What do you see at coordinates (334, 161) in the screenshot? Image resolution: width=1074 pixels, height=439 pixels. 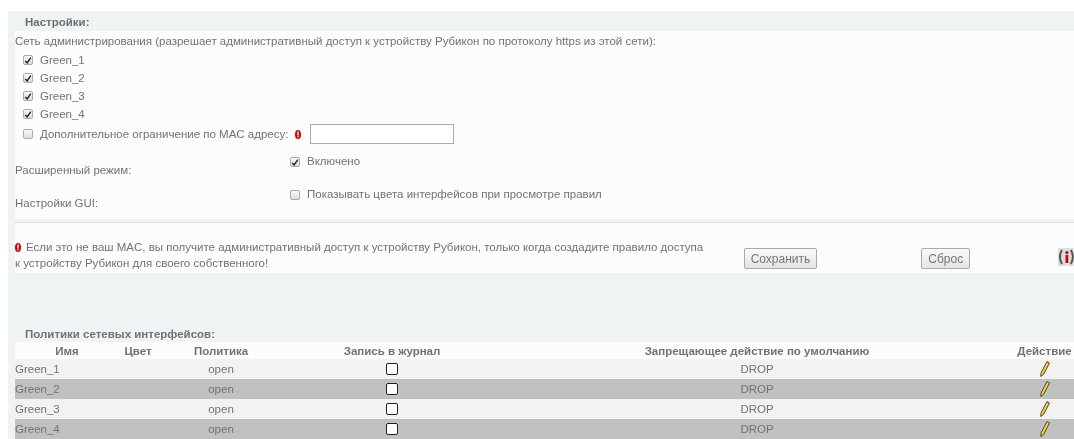 I see `checkbox-label: Включено` at bounding box center [334, 161].